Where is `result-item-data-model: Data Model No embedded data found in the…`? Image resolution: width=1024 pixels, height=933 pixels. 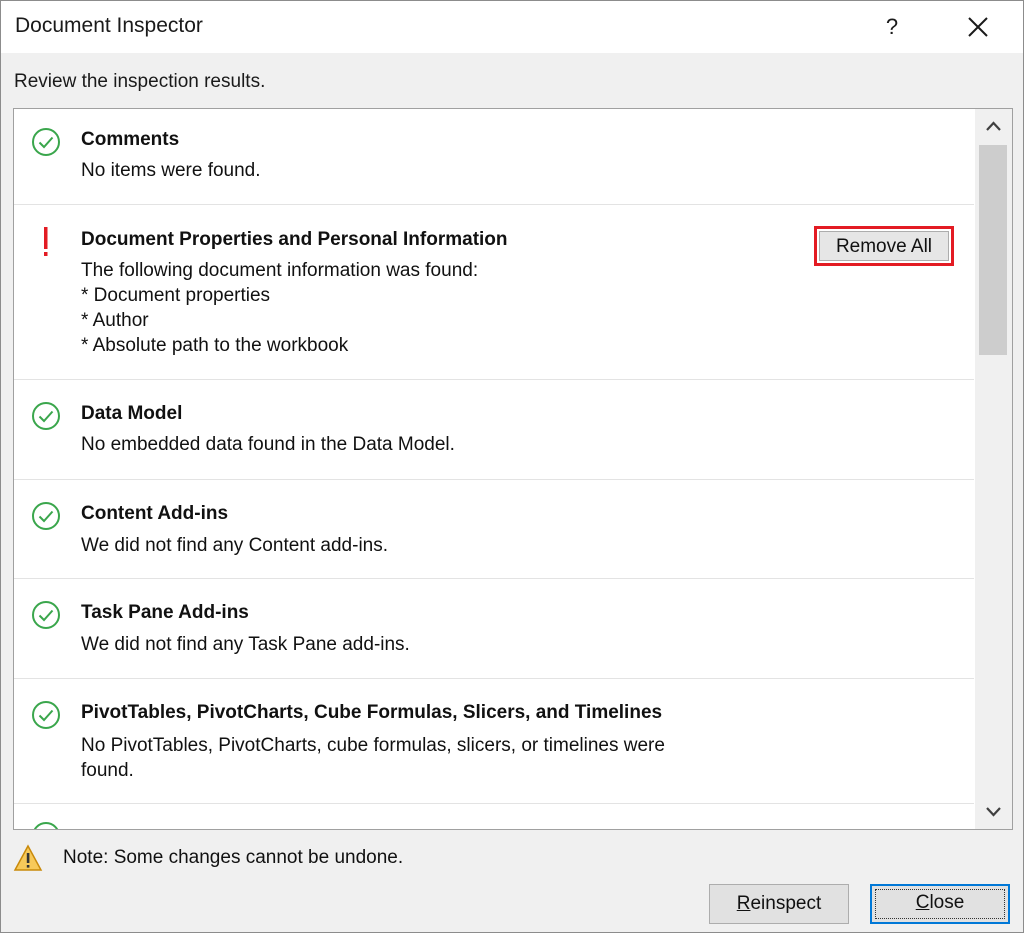
result-item-data-model: Data Model No embedded data found in the… is located at coordinates (494, 430).